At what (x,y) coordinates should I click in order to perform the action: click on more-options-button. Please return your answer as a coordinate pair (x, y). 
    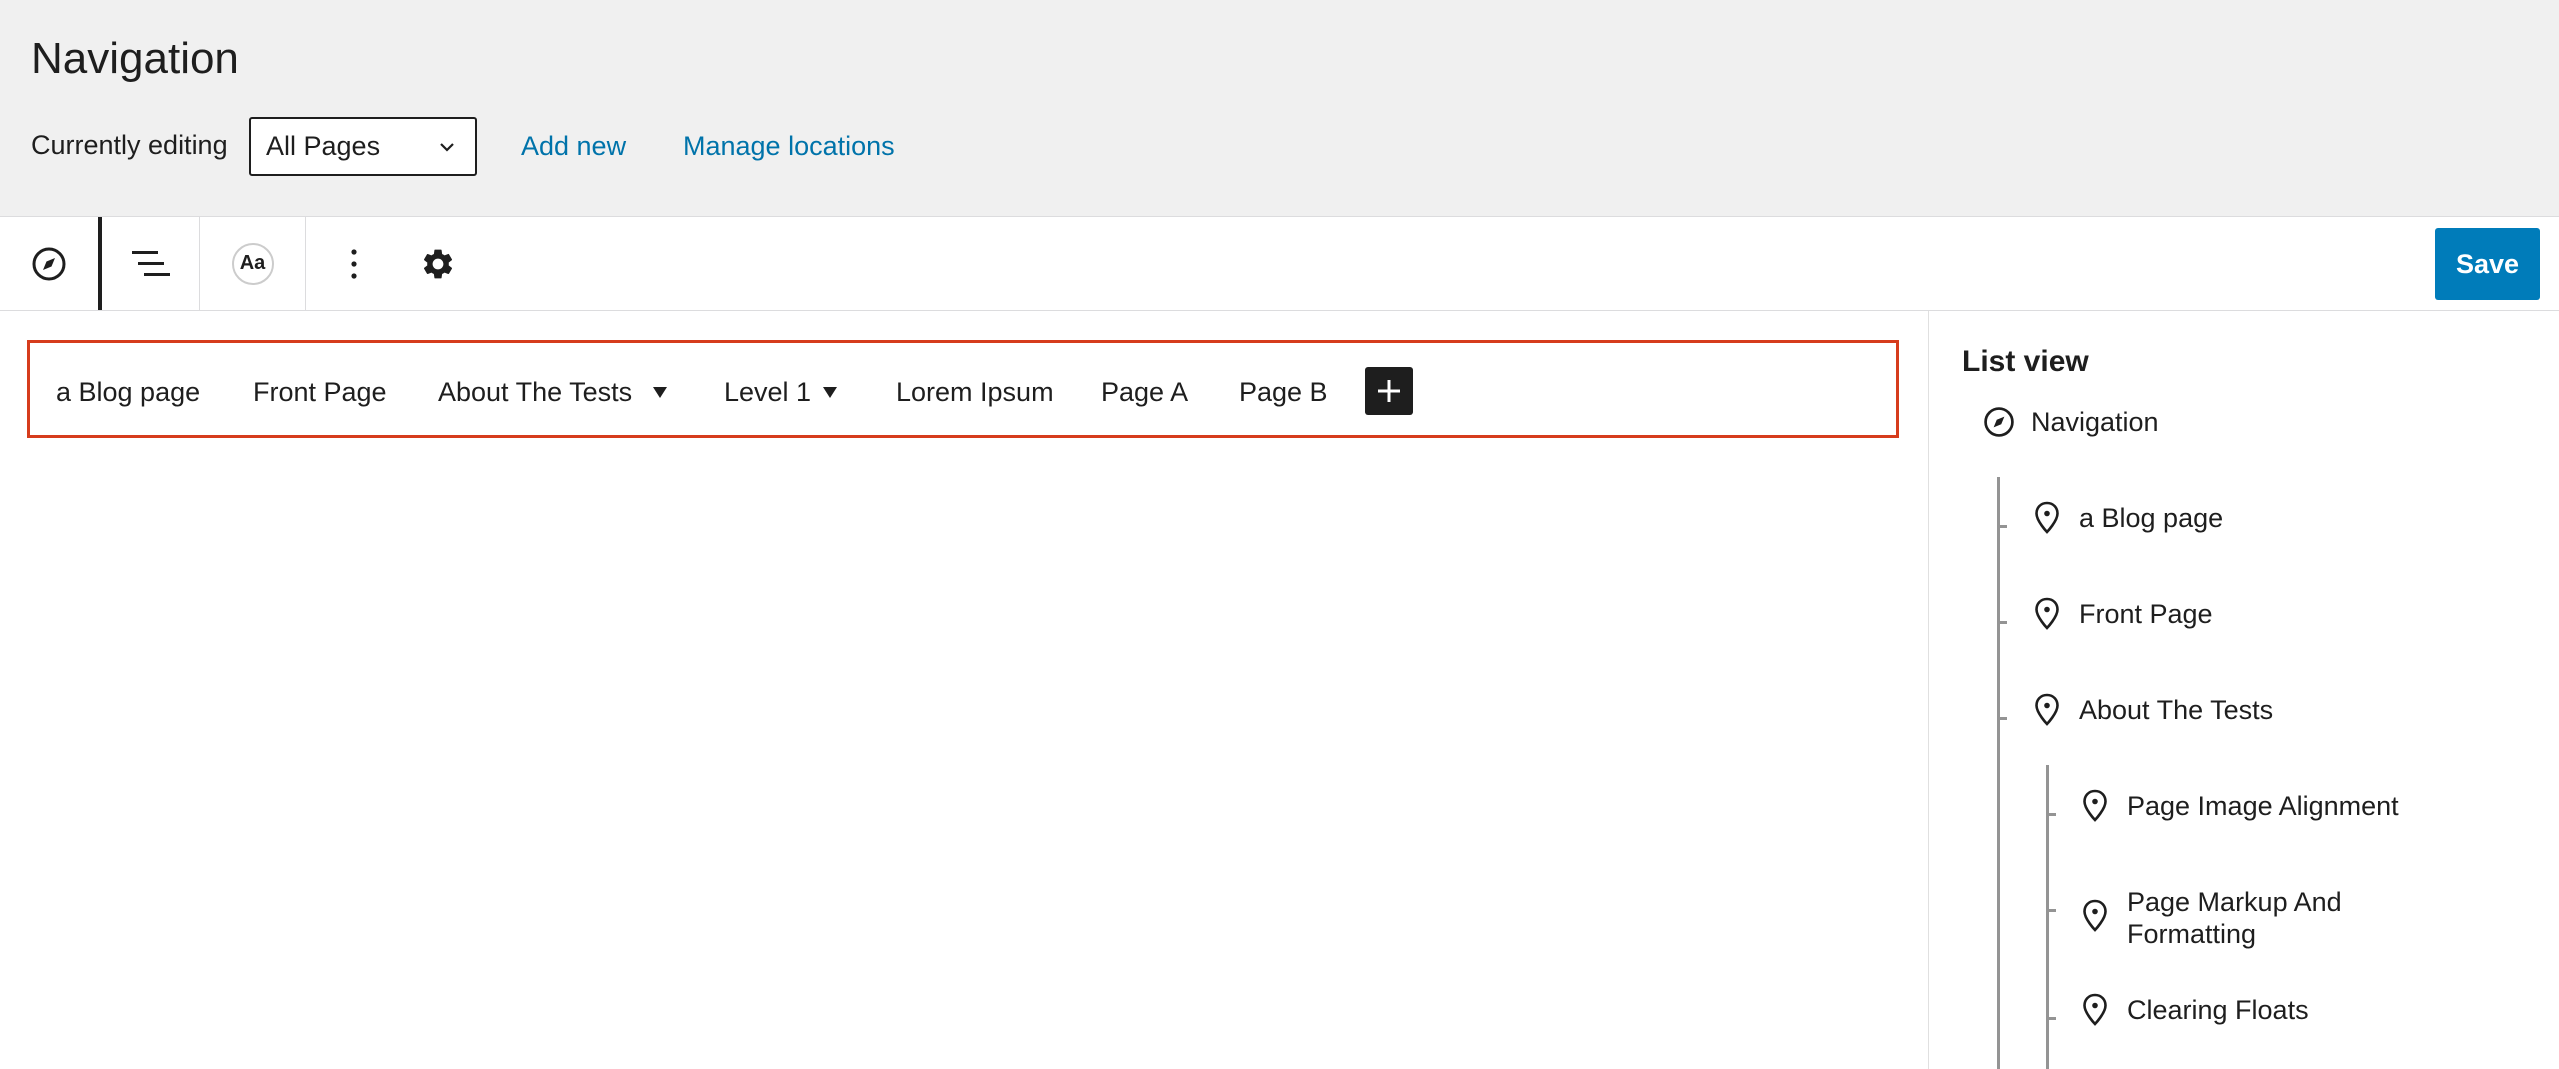
    Looking at the image, I should click on (354, 263).